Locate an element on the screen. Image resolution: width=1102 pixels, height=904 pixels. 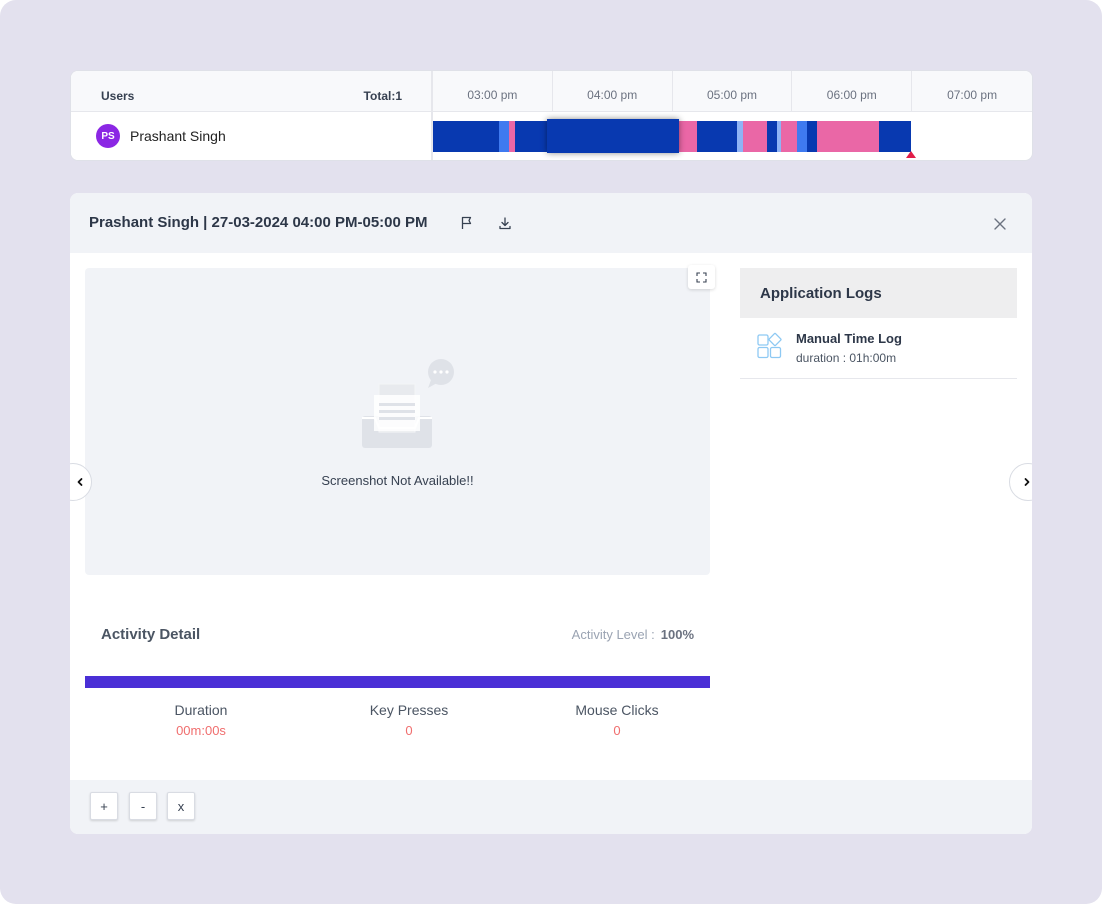
avatar: PS is located at coordinates (108, 136).